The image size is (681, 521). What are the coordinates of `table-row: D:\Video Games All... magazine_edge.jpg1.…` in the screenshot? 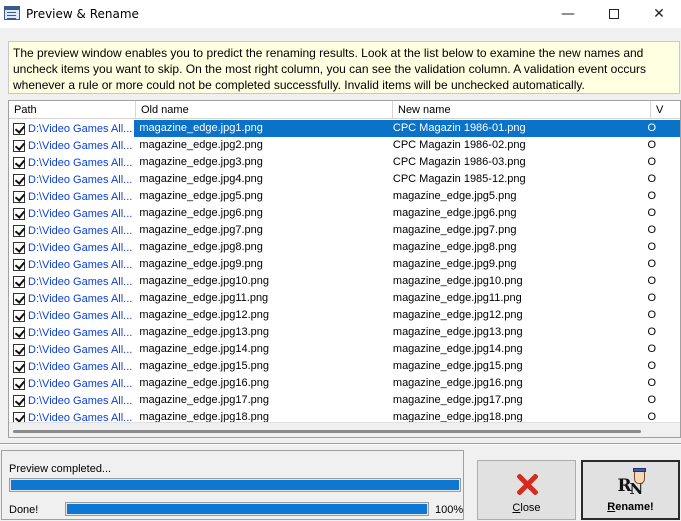 It's located at (344, 128).